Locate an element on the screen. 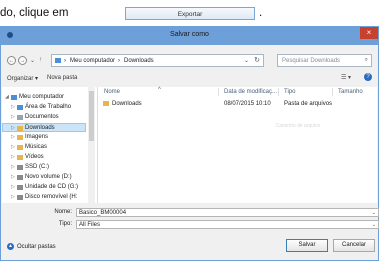  refresh-icon: ↻ is located at coordinates (257, 60).